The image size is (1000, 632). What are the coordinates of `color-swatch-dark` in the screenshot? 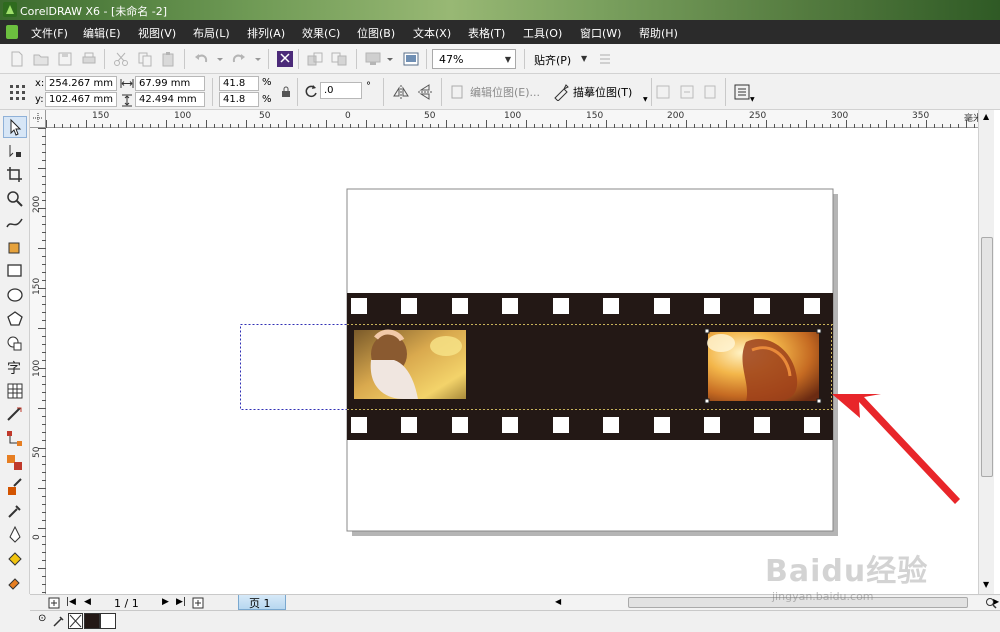 It's located at (92, 621).